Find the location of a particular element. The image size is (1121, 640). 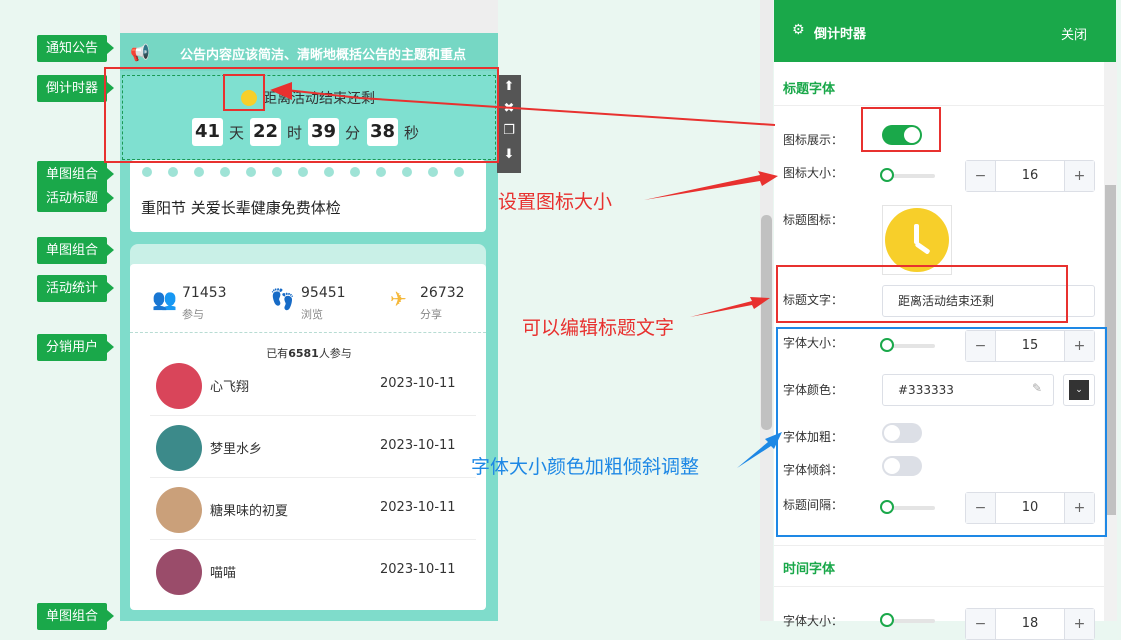

annotation-title-text: 可以编辑标题文字 is located at coordinates (598, 328).